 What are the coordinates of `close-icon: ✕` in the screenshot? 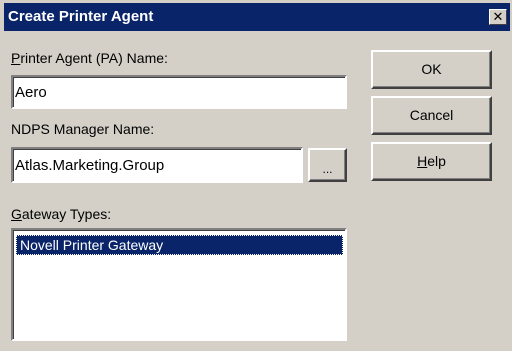 It's located at (498, 17).